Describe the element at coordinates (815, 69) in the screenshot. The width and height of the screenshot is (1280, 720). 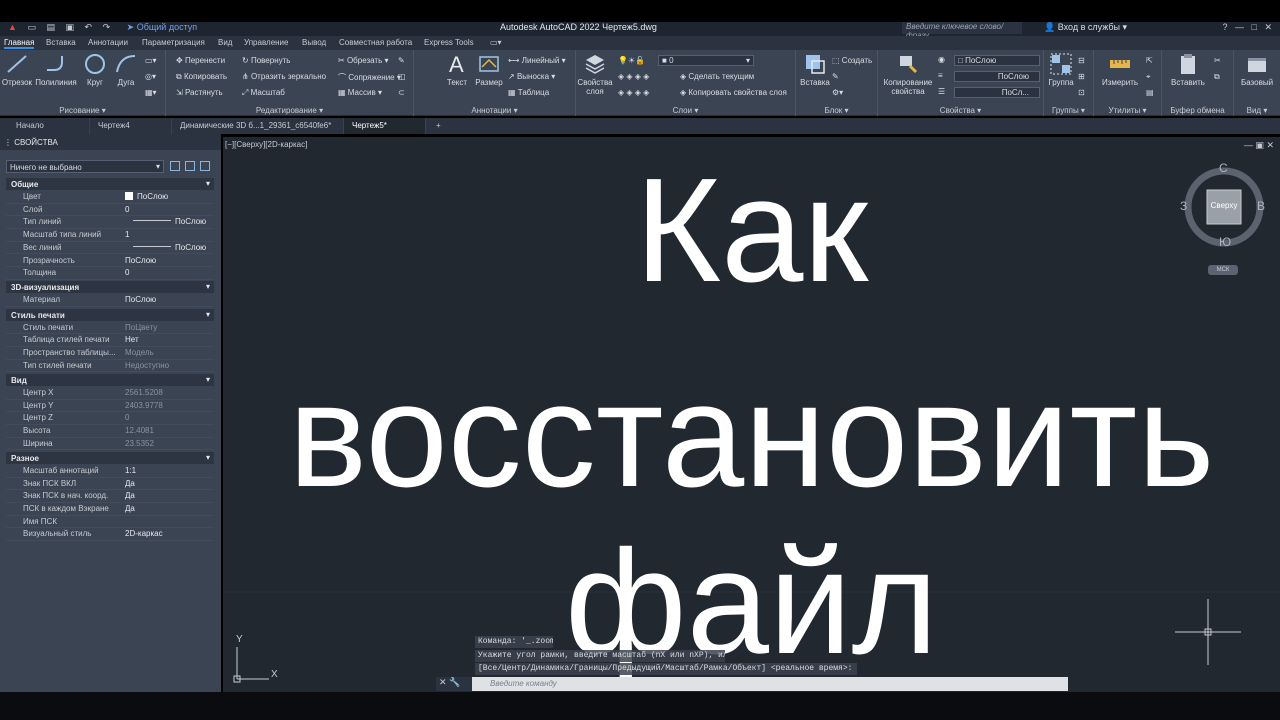
I see `insert-block-button: Вставка` at that location.